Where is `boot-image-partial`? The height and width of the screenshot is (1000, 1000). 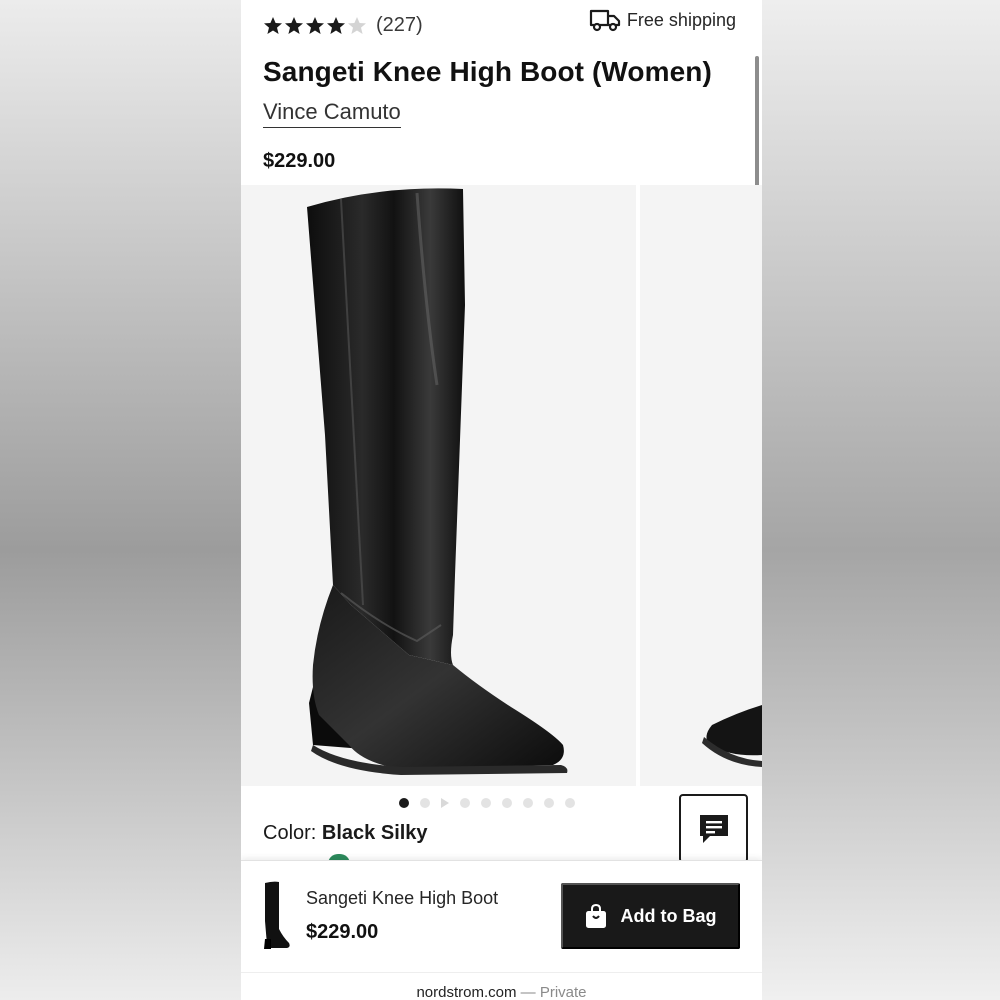
boot-image-partial is located at coordinates (732, 736).